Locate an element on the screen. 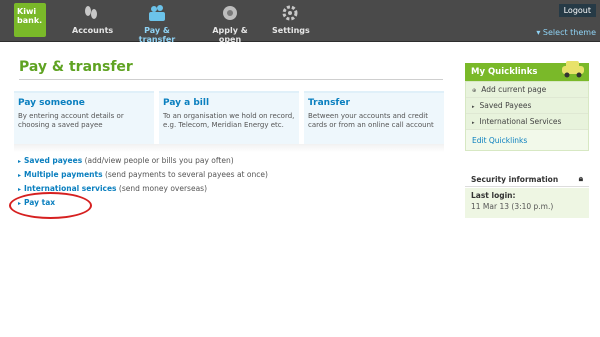  nav-accounts: Accounts is located at coordinates (93, 21).